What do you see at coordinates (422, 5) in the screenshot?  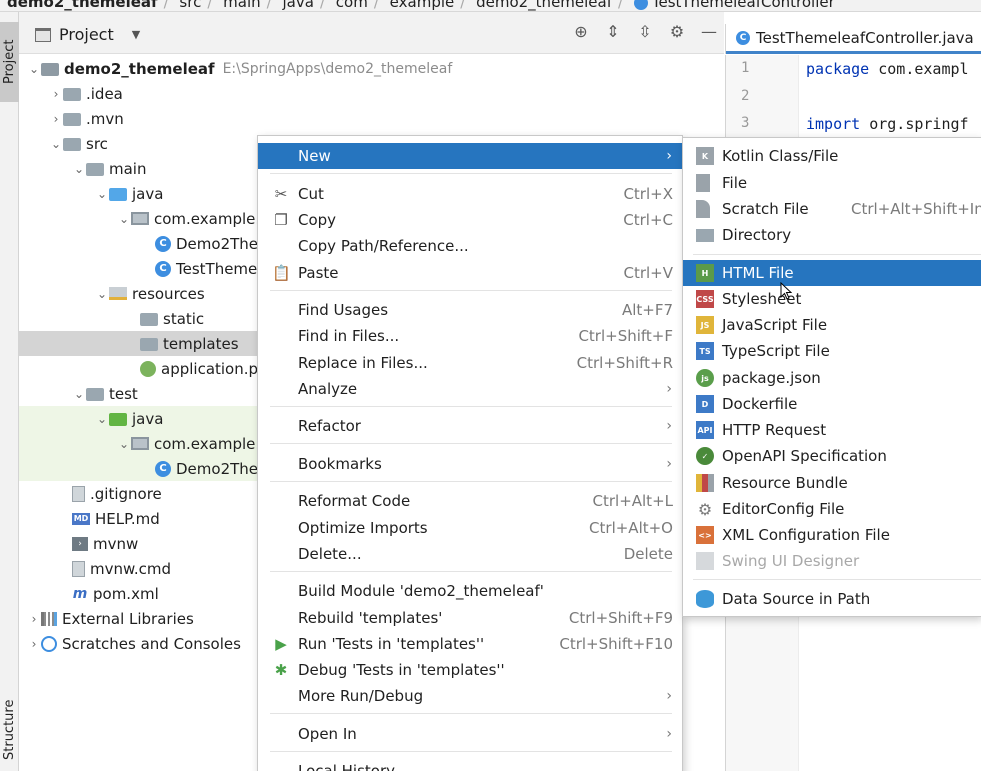 I see `breadcrumb-item: example` at bounding box center [422, 5].